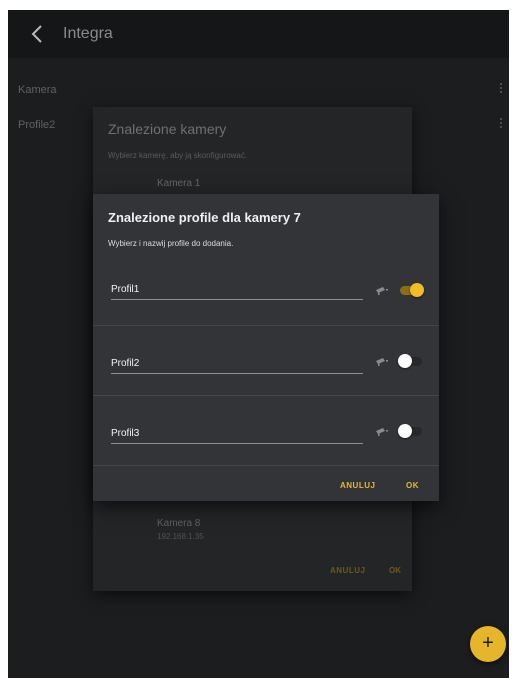 This screenshot has width=515, height=678. I want to click on dialog-subtitle: Wybierz i nazwij profile do dodania., so click(171, 243).